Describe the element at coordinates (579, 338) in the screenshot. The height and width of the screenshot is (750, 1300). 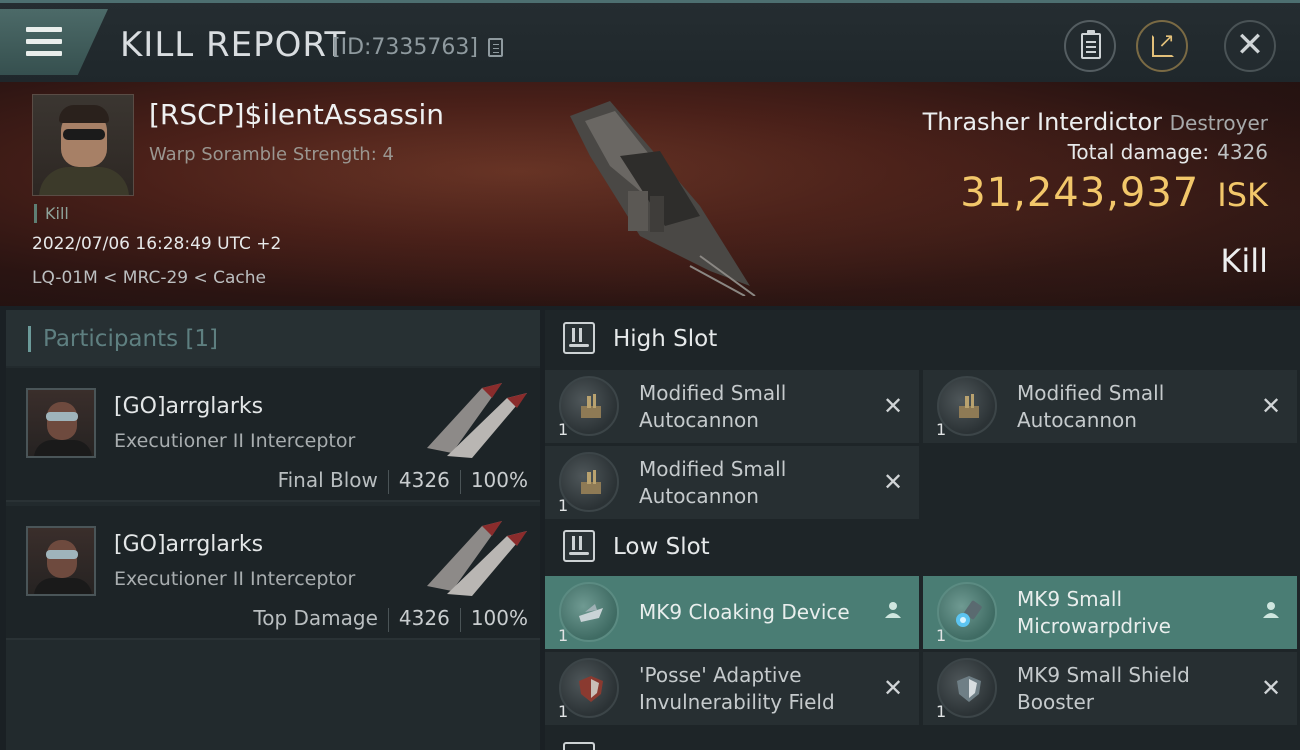
I see `high-slot-icon` at that location.